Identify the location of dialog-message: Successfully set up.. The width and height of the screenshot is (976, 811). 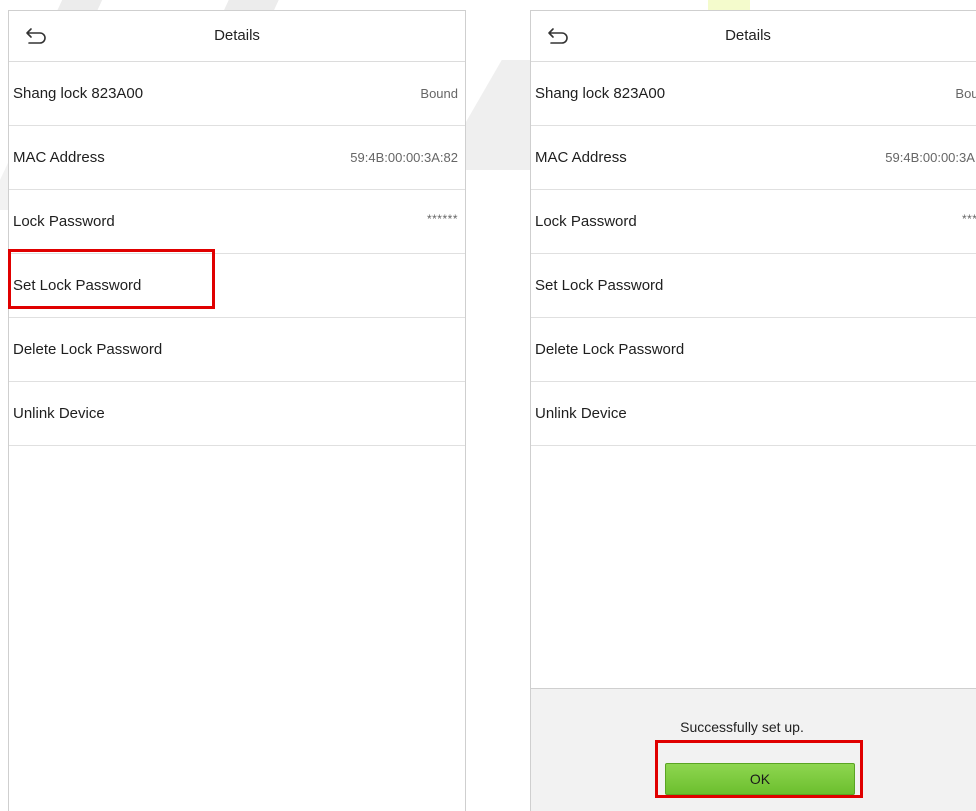
(742, 727).